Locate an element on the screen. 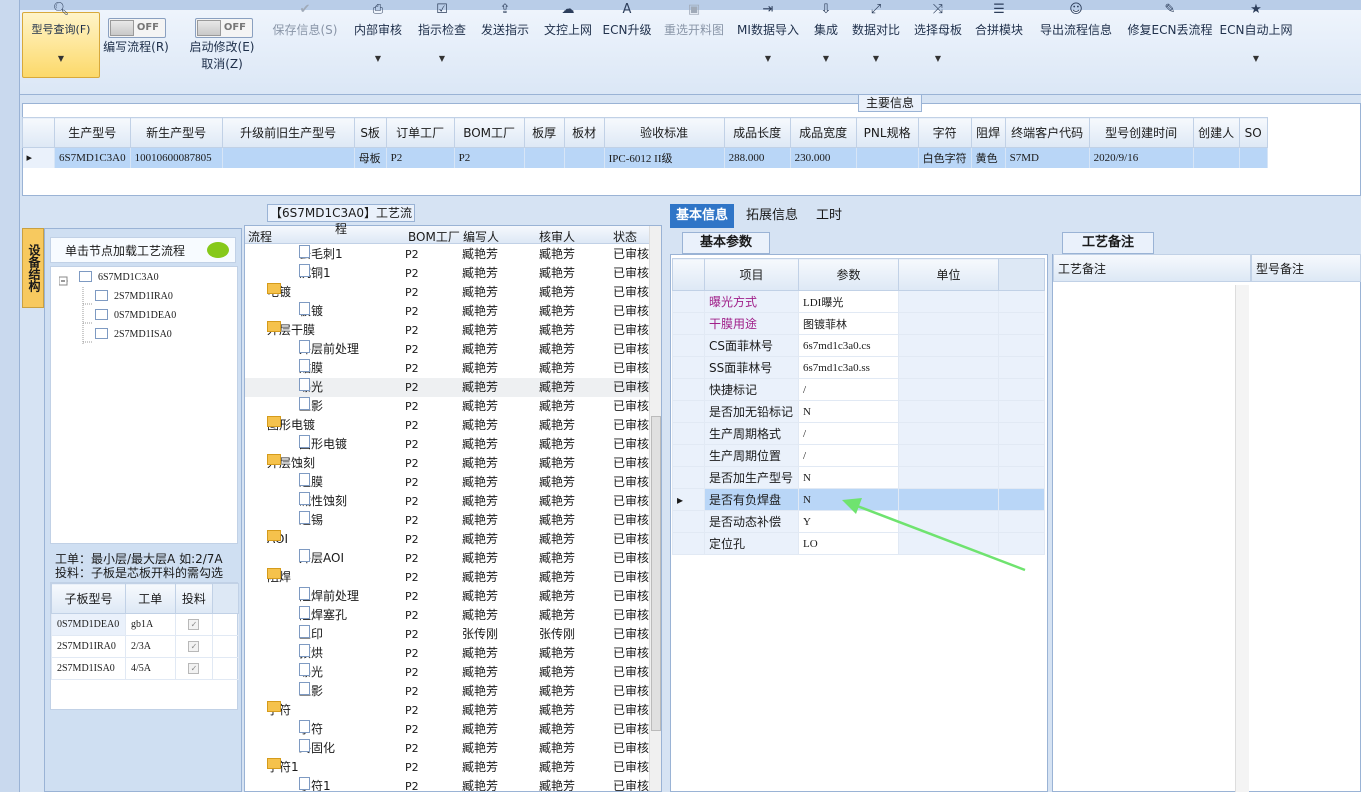 The image size is (1361, 792). toolbar-button: A ECN升级 is located at coordinates (627, 40).